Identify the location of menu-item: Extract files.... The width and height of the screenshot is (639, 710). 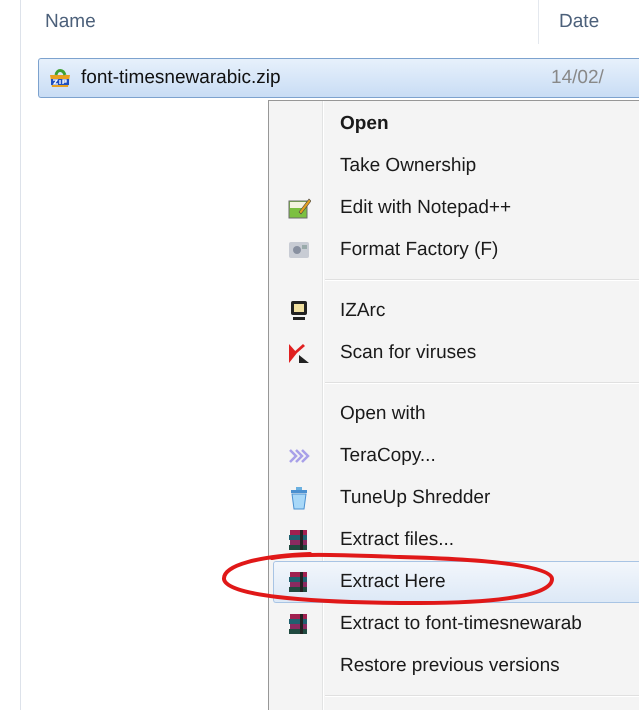
(456, 540).